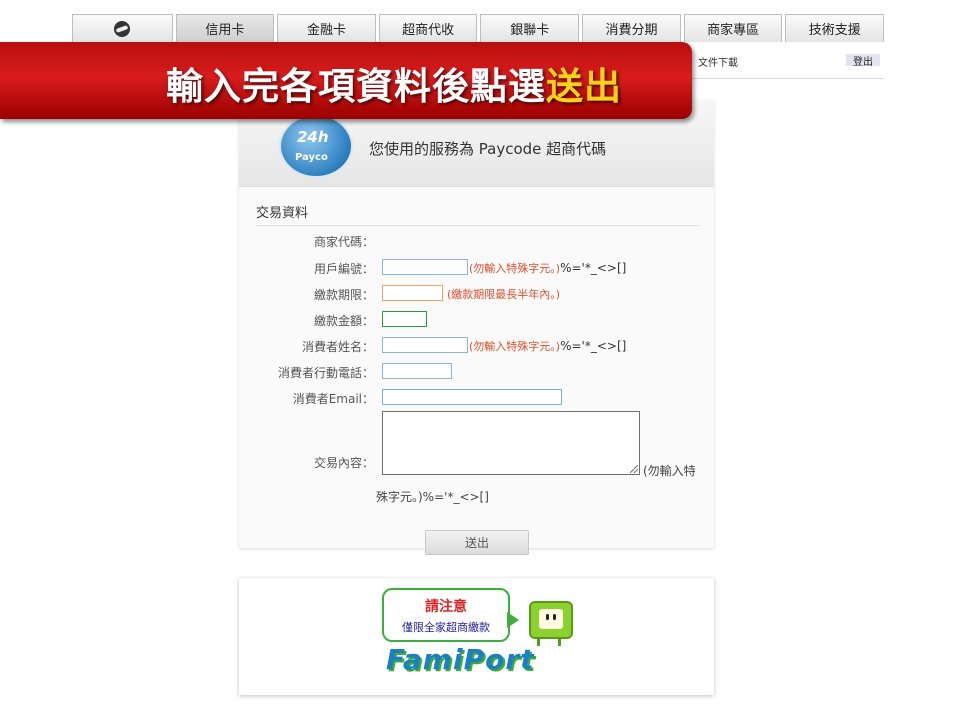 The image size is (960, 720). I want to click on consumer-phone-input, so click(417, 371).